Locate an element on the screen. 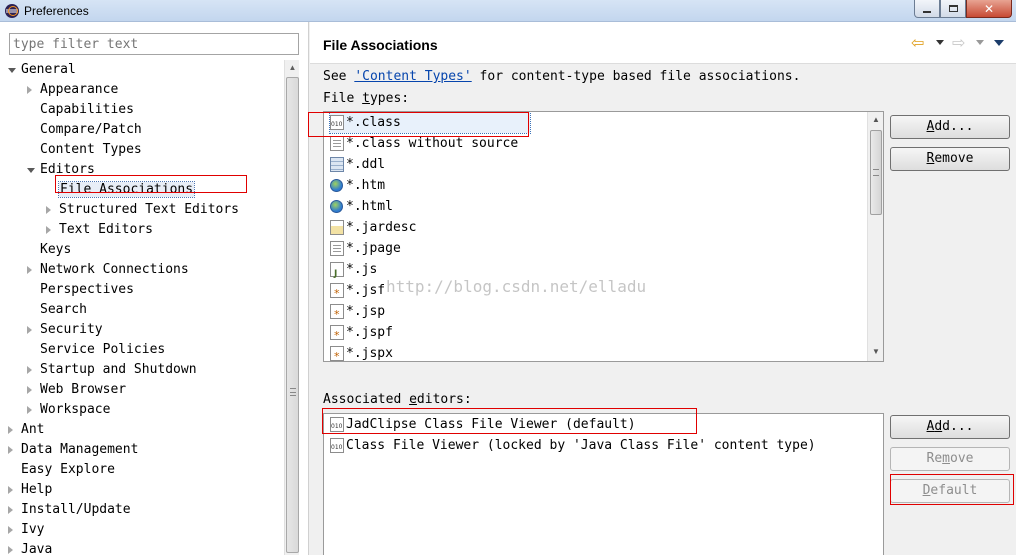 The height and width of the screenshot is (555, 1016). list-item: *.jardesc is located at coordinates (373, 227).